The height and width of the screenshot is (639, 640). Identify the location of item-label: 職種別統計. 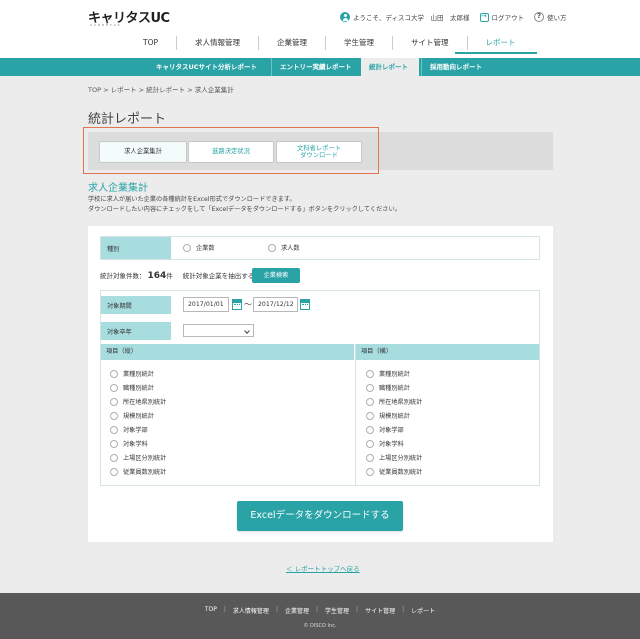
(138, 388).